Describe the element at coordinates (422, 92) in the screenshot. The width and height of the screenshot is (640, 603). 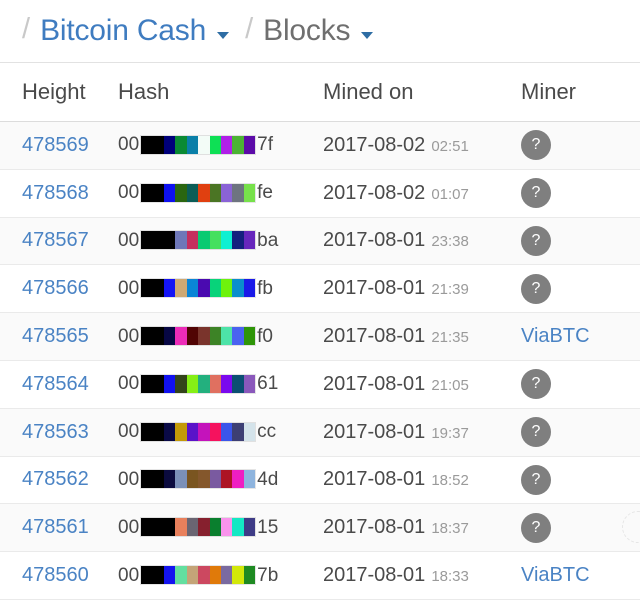
I see `column-header-mined-on: Mined on` at that location.